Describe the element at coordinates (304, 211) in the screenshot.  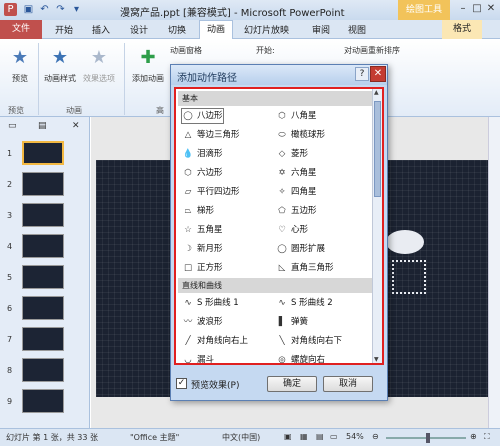
I see `path-label: 五边形` at that location.